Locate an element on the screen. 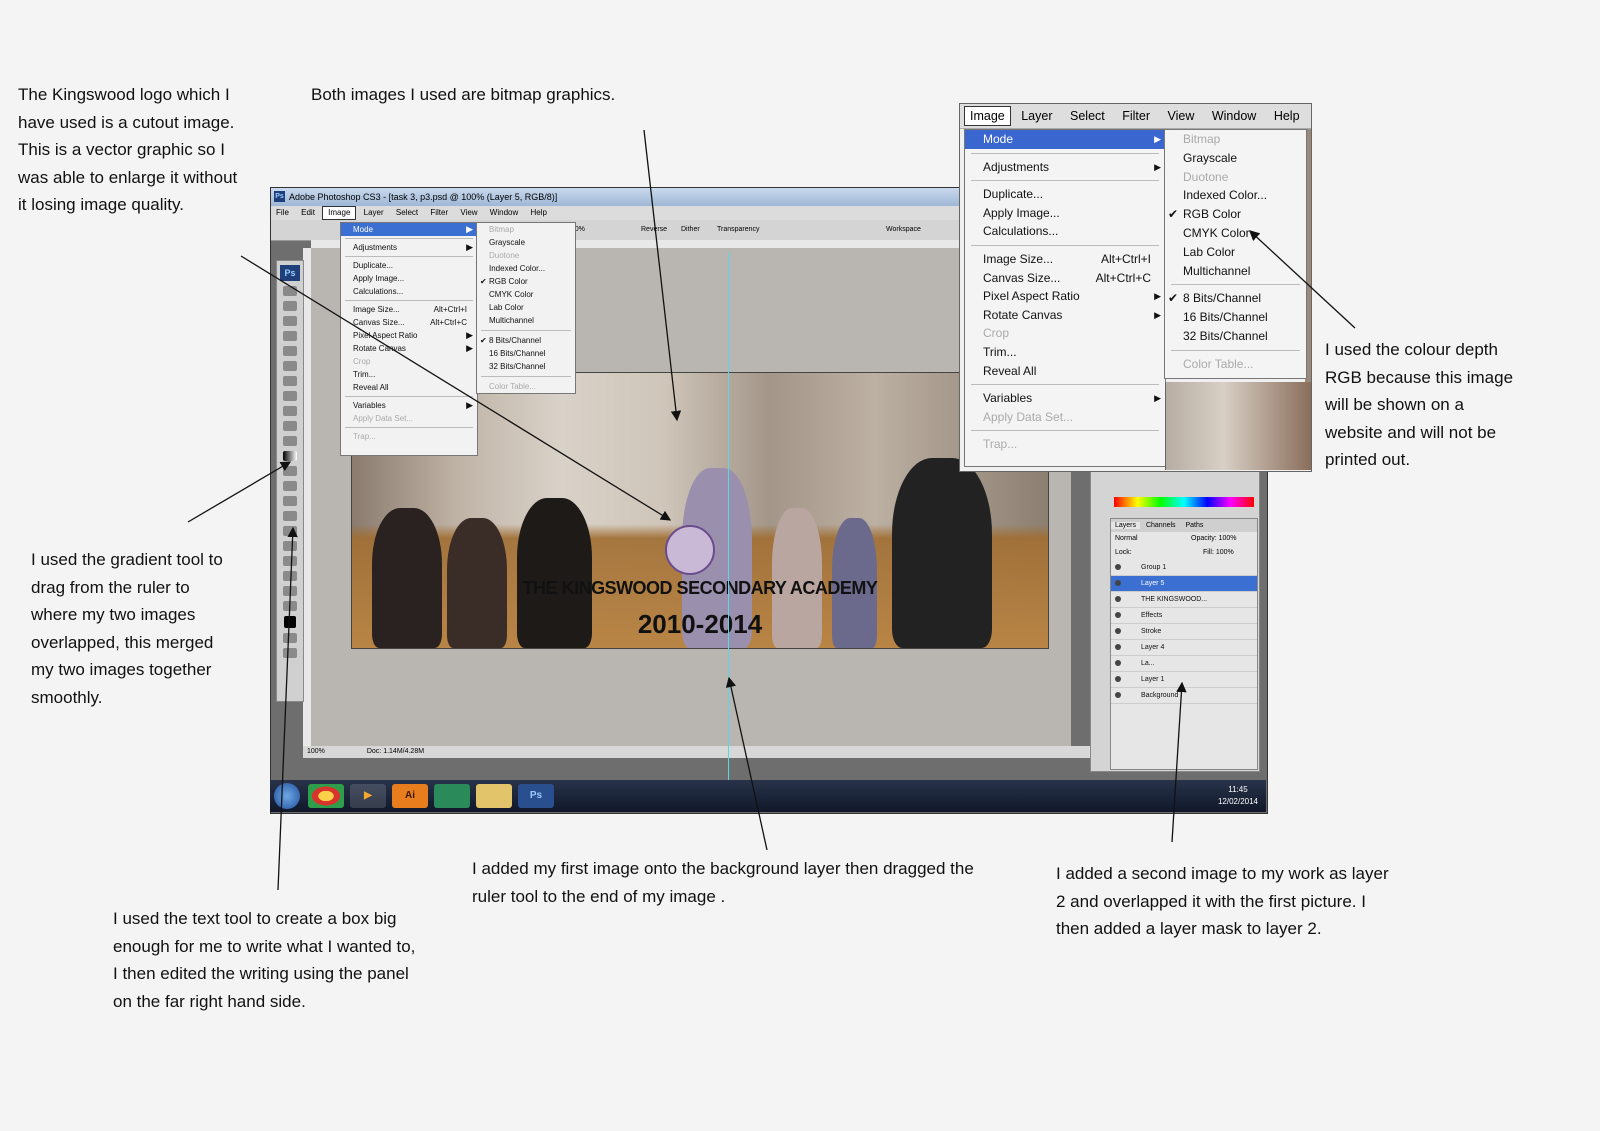 The height and width of the screenshot is (1131, 1600). menu-item-multichannel: Multichannel is located at coordinates (1235, 271).